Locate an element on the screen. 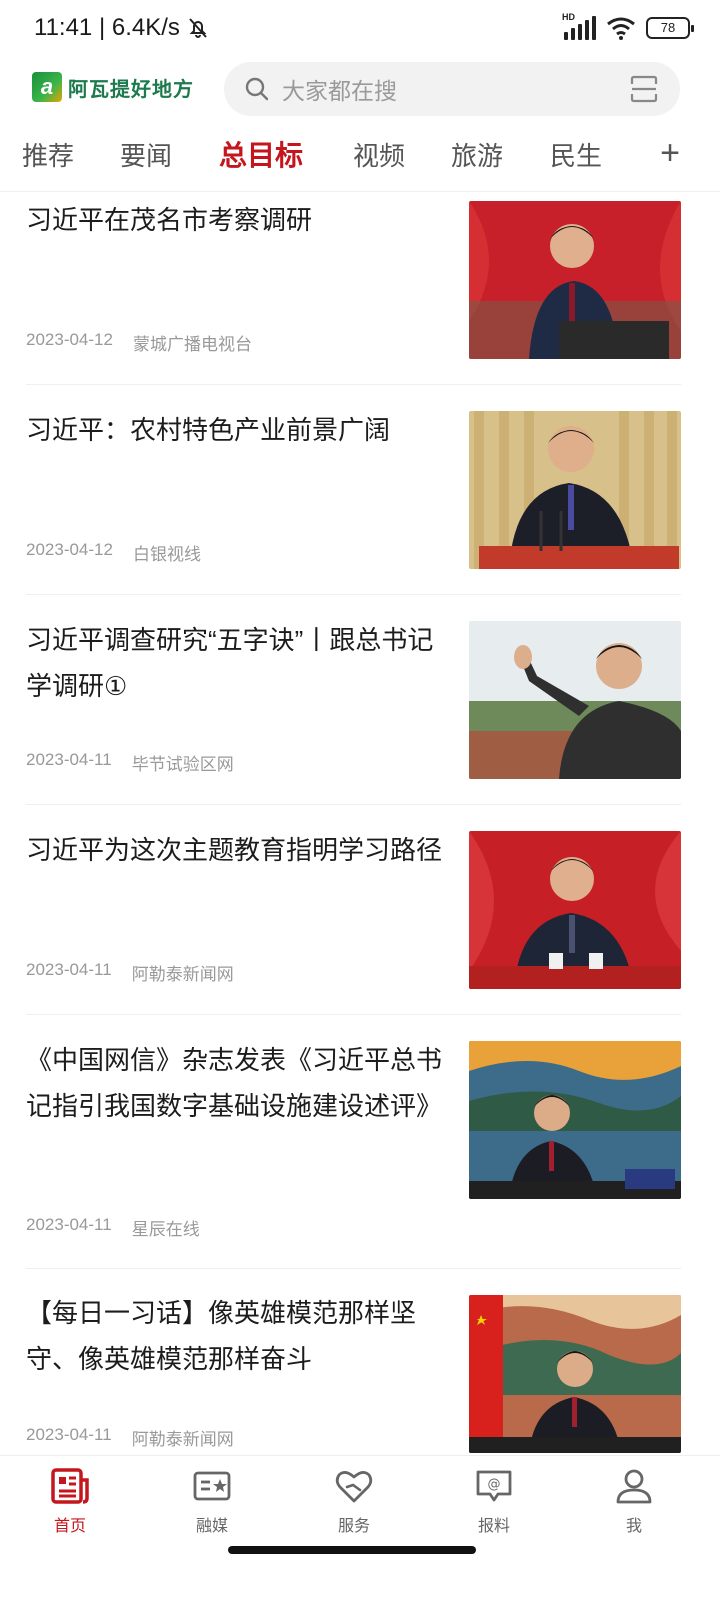 This screenshot has width=720, height=1600. nav-report: @ 报料 is located at coordinates (494, 1501).